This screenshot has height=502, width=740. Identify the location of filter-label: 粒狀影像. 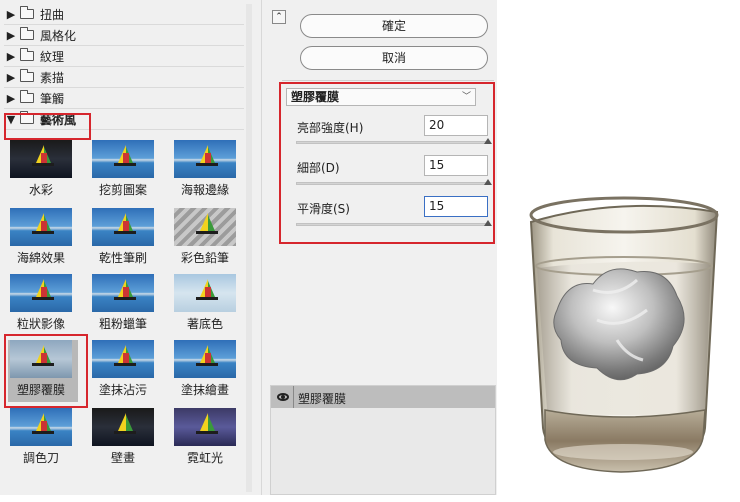
(40, 324).